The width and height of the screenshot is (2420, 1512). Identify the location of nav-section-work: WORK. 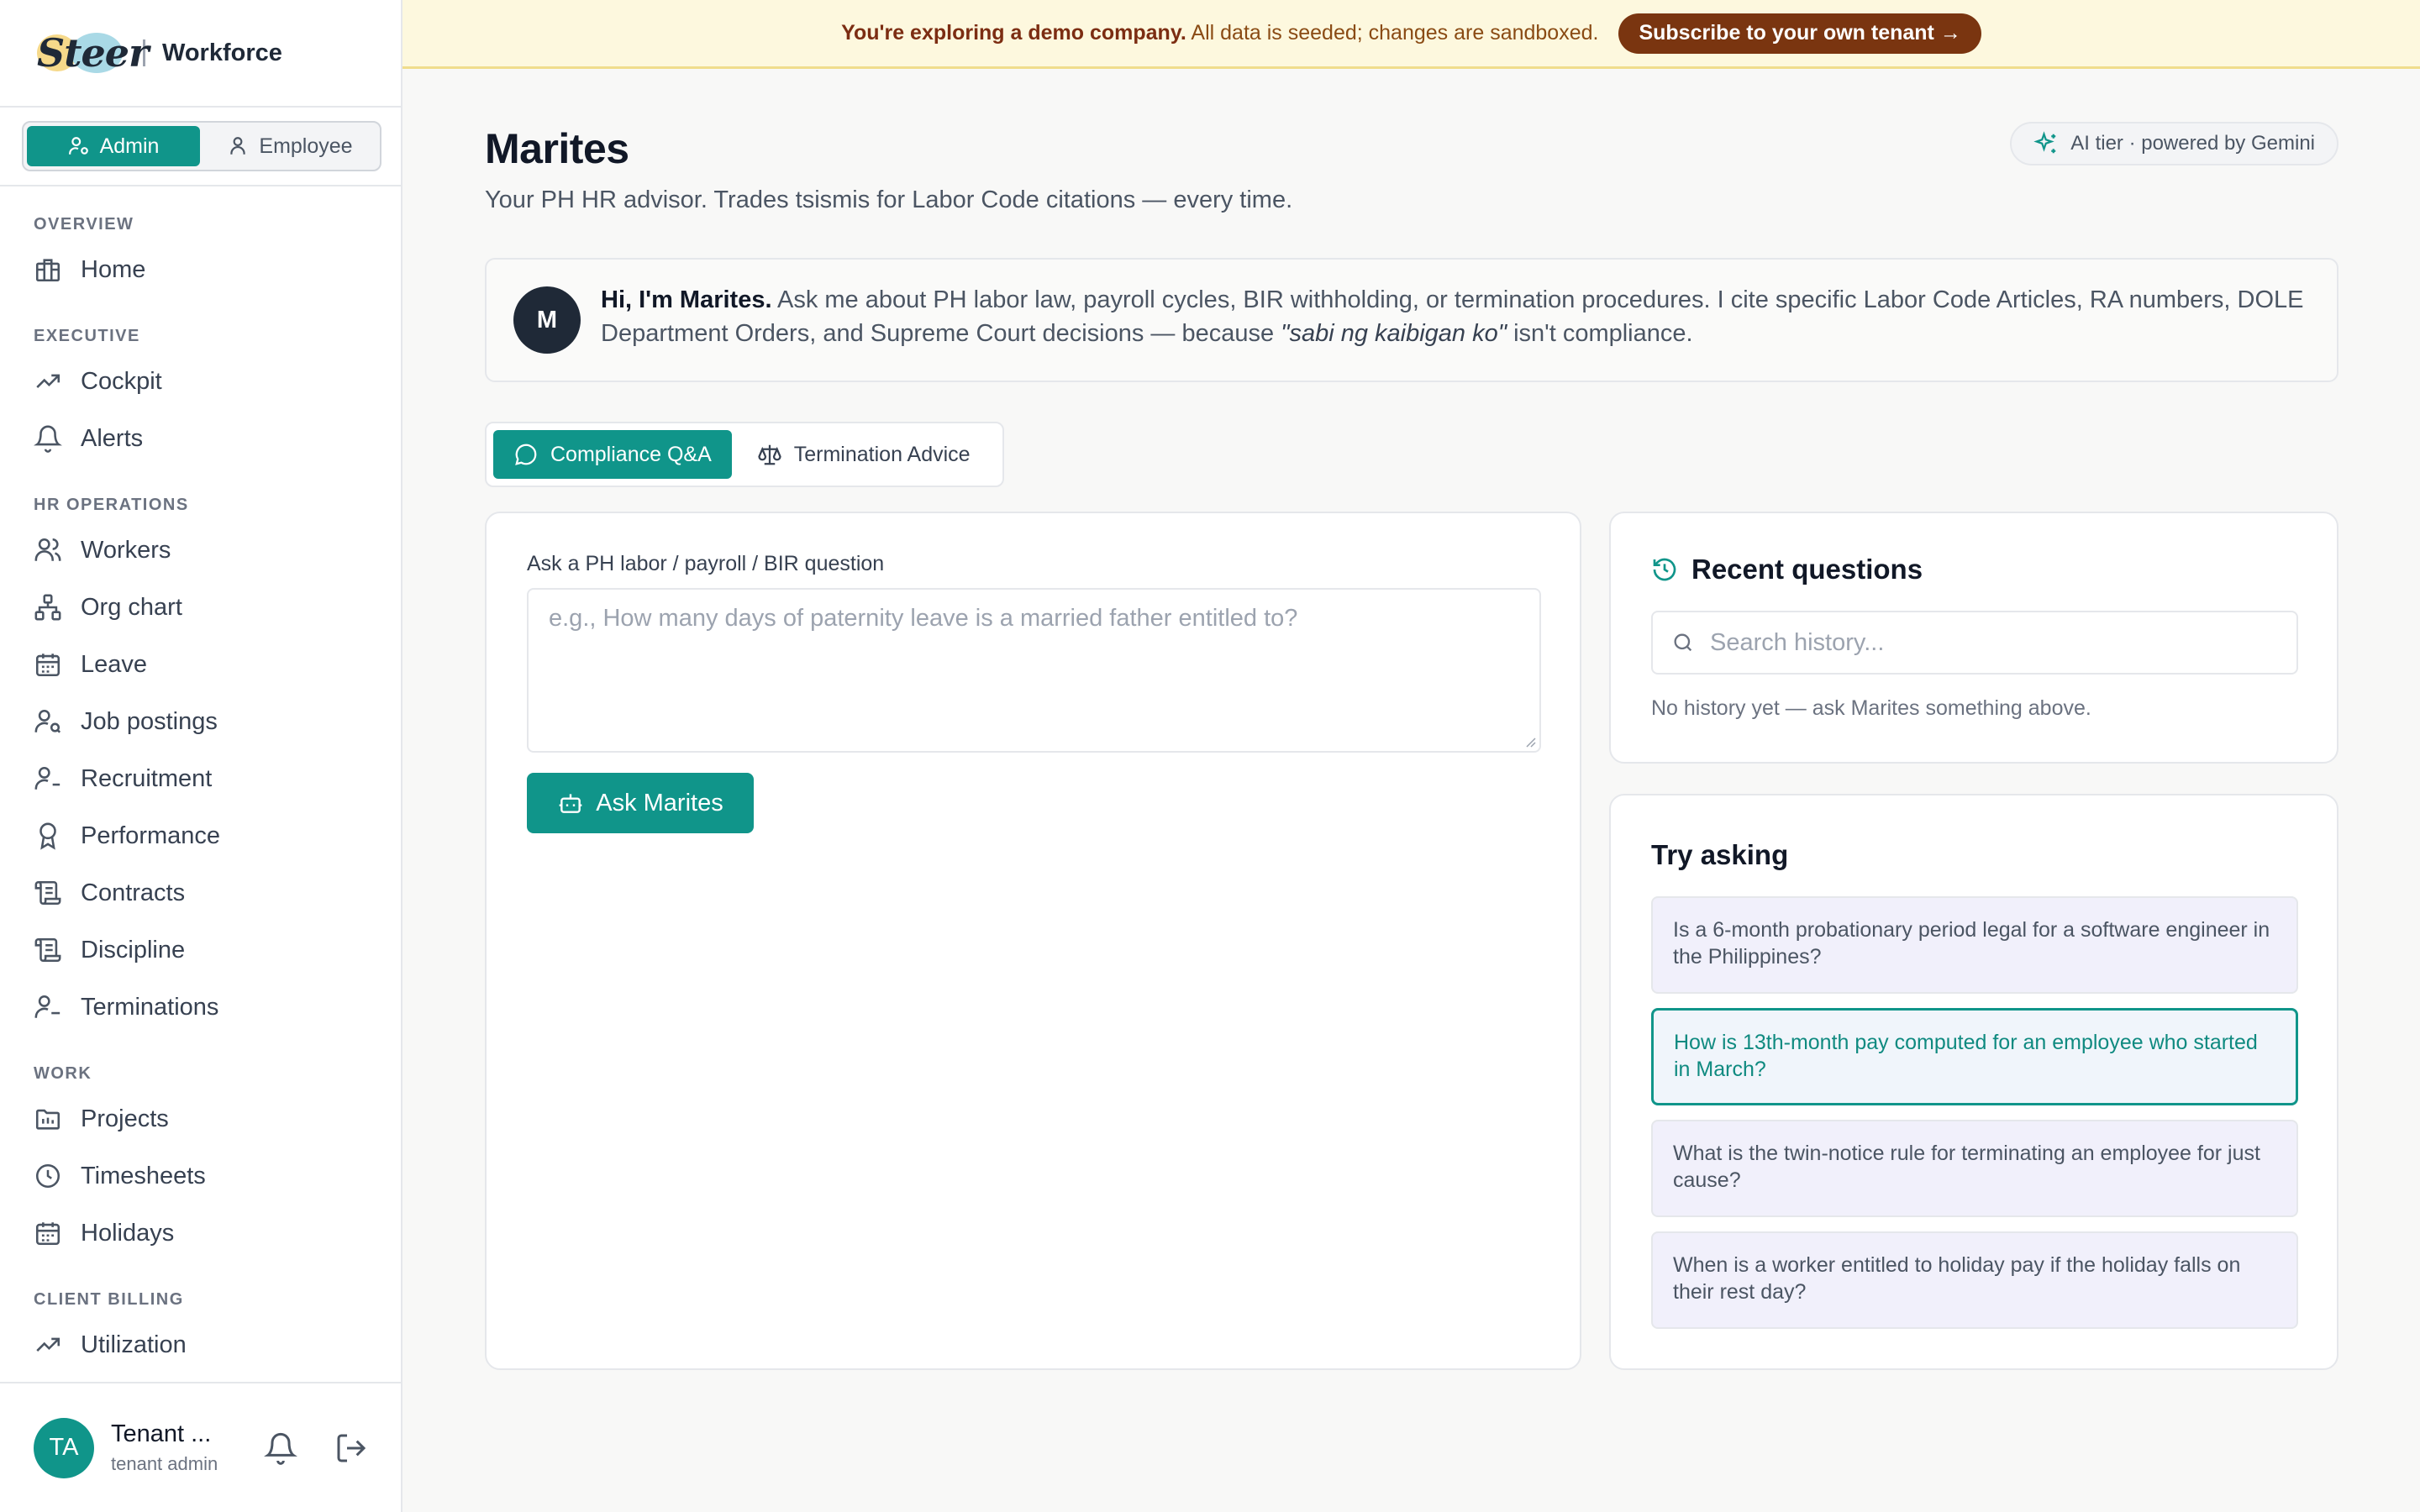
(63, 1073).